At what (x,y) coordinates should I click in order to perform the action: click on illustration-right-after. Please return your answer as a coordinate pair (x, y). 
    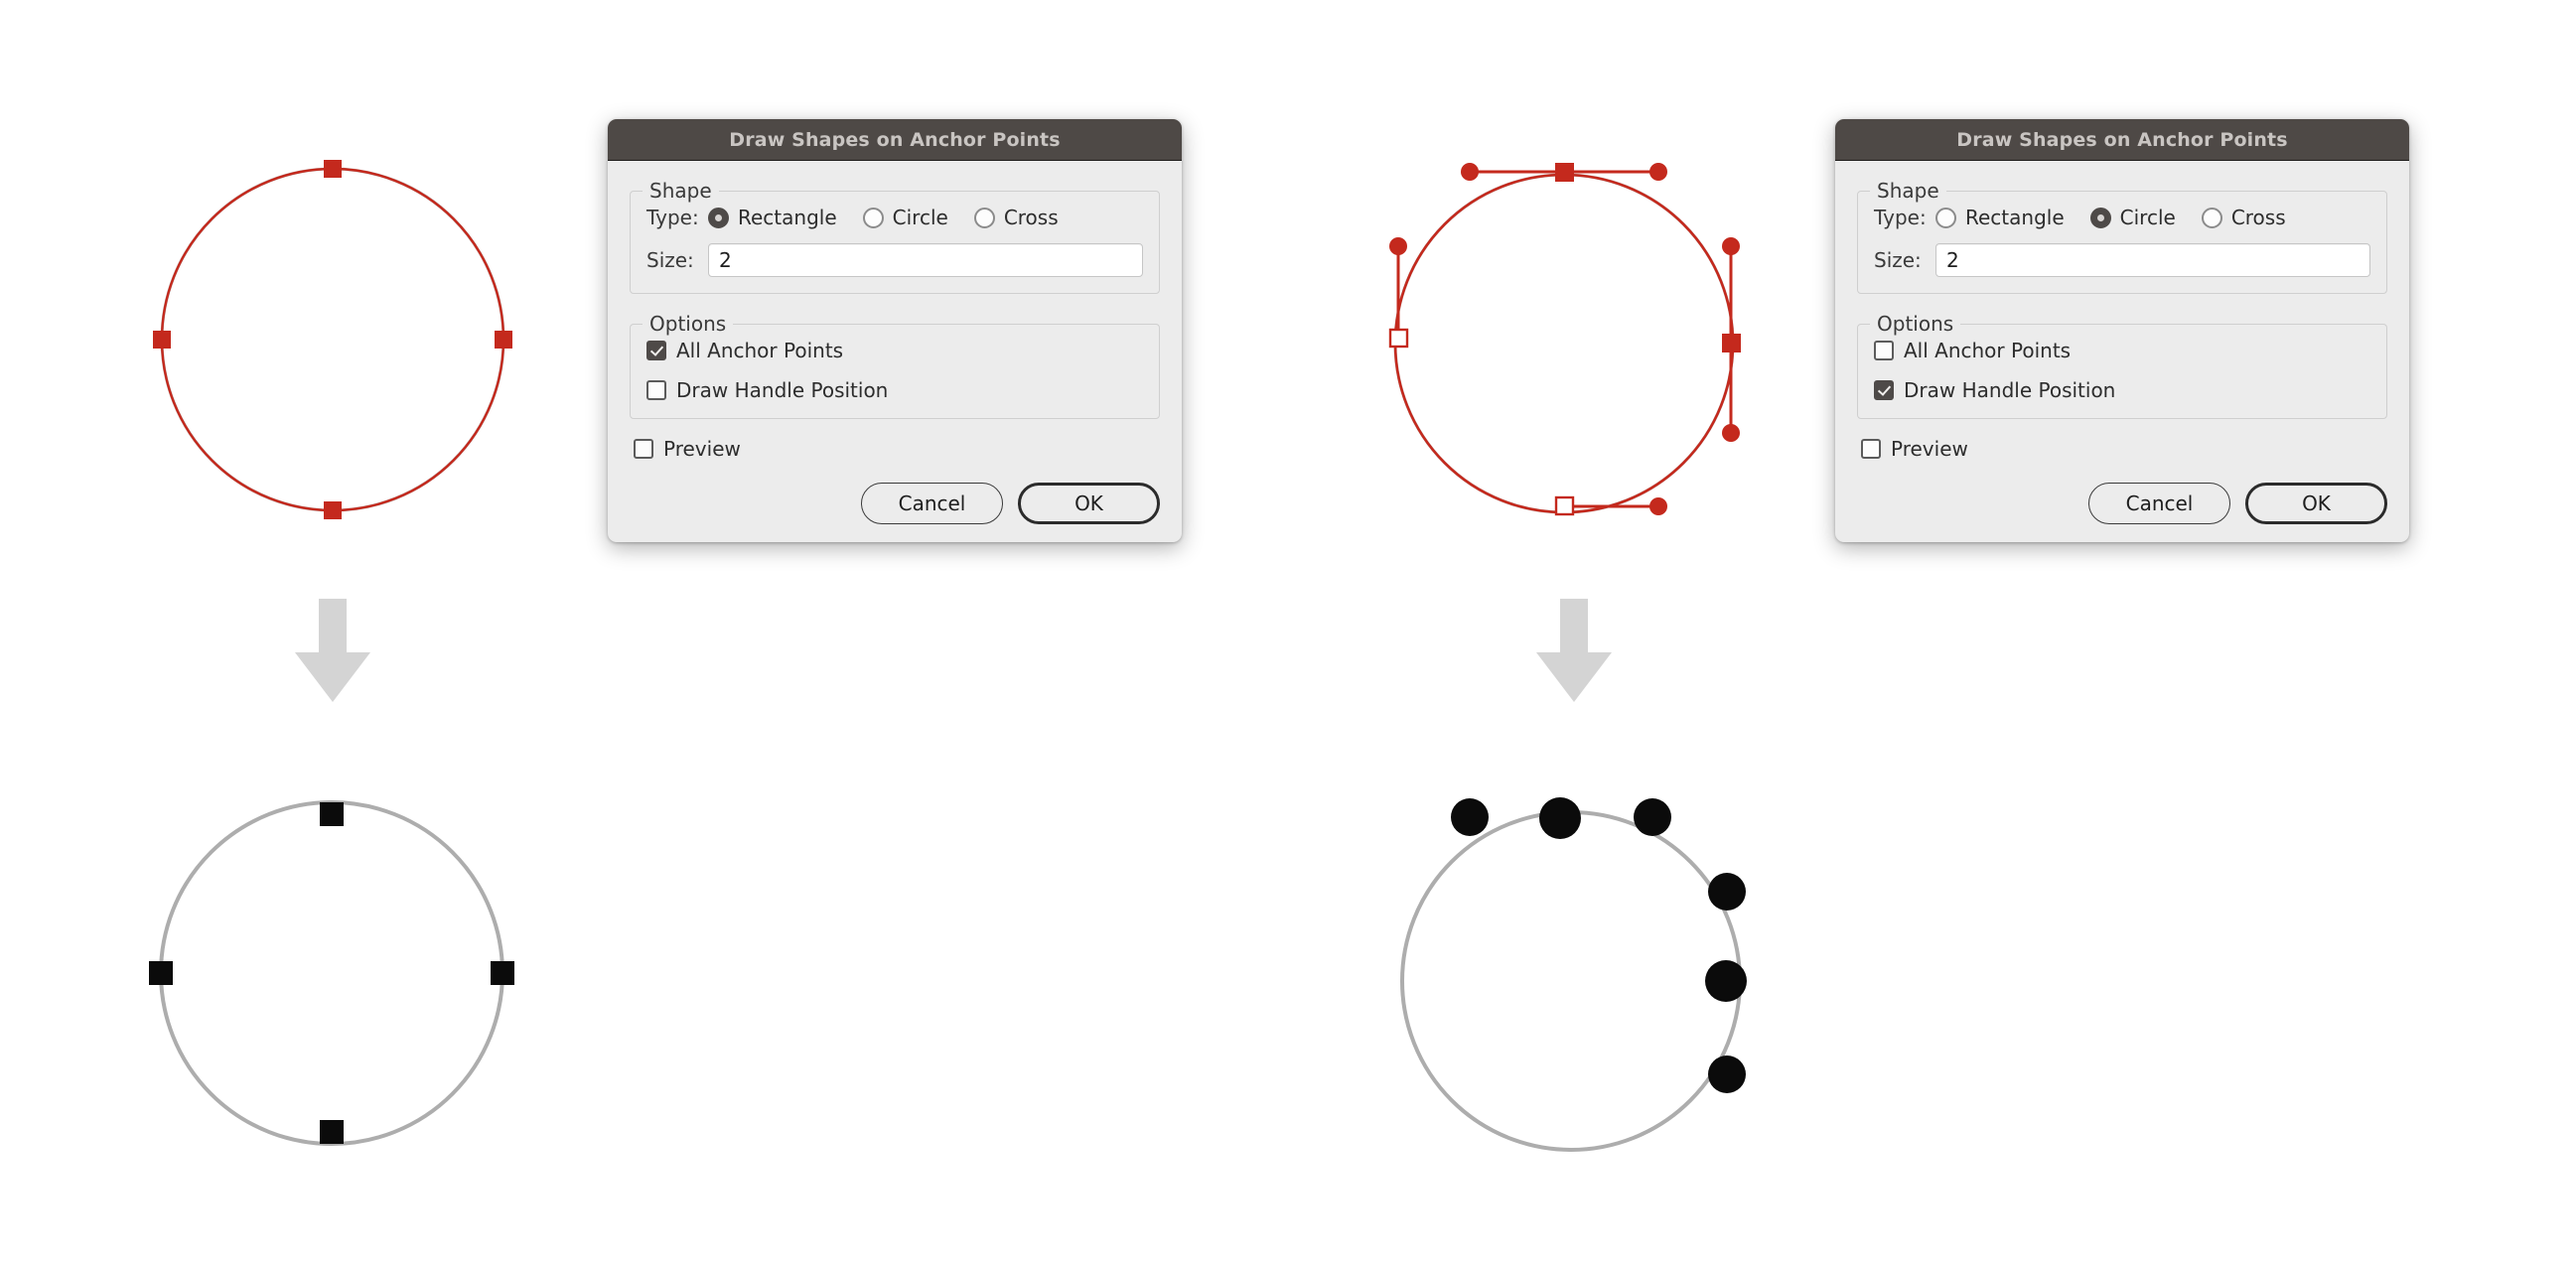
    Looking at the image, I should click on (1573, 974).